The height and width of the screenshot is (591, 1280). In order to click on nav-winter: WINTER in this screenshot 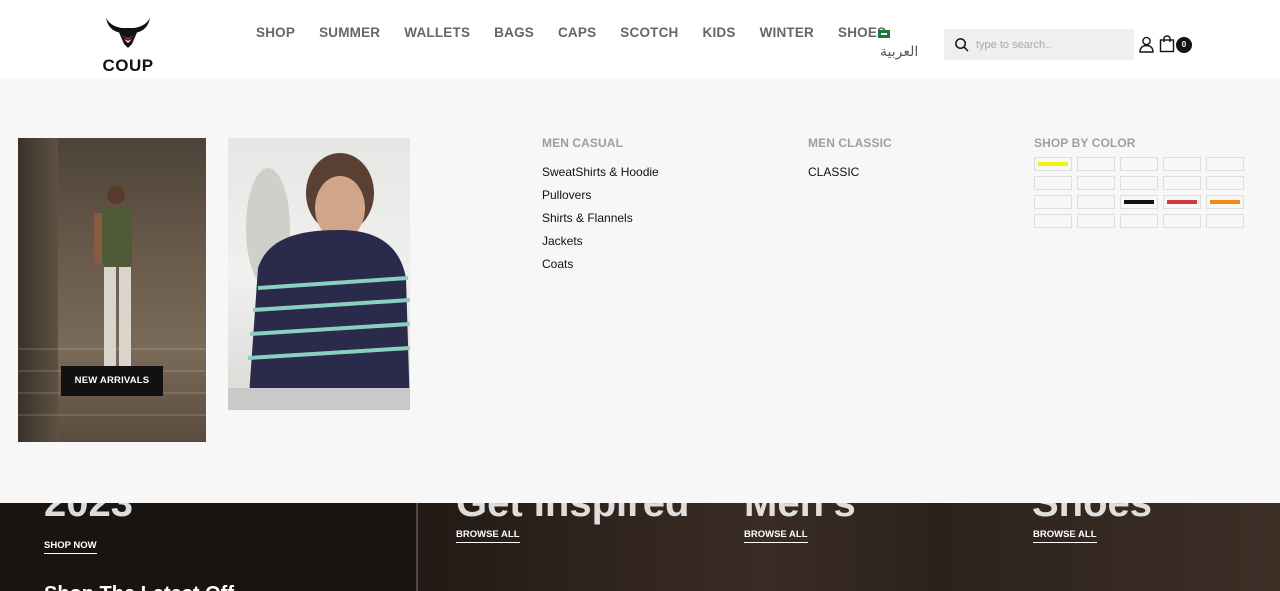, I will do `click(787, 32)`.